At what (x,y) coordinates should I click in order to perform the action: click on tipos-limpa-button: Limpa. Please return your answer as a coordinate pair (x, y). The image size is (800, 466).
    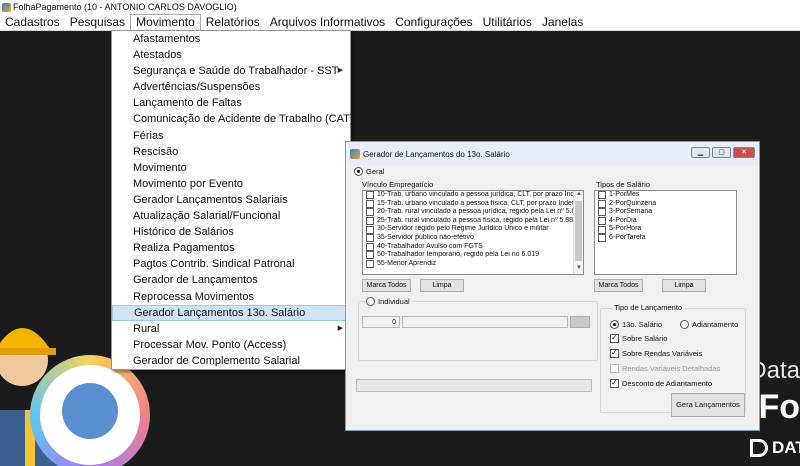
    Looking at the image, I should click on (684, 285).